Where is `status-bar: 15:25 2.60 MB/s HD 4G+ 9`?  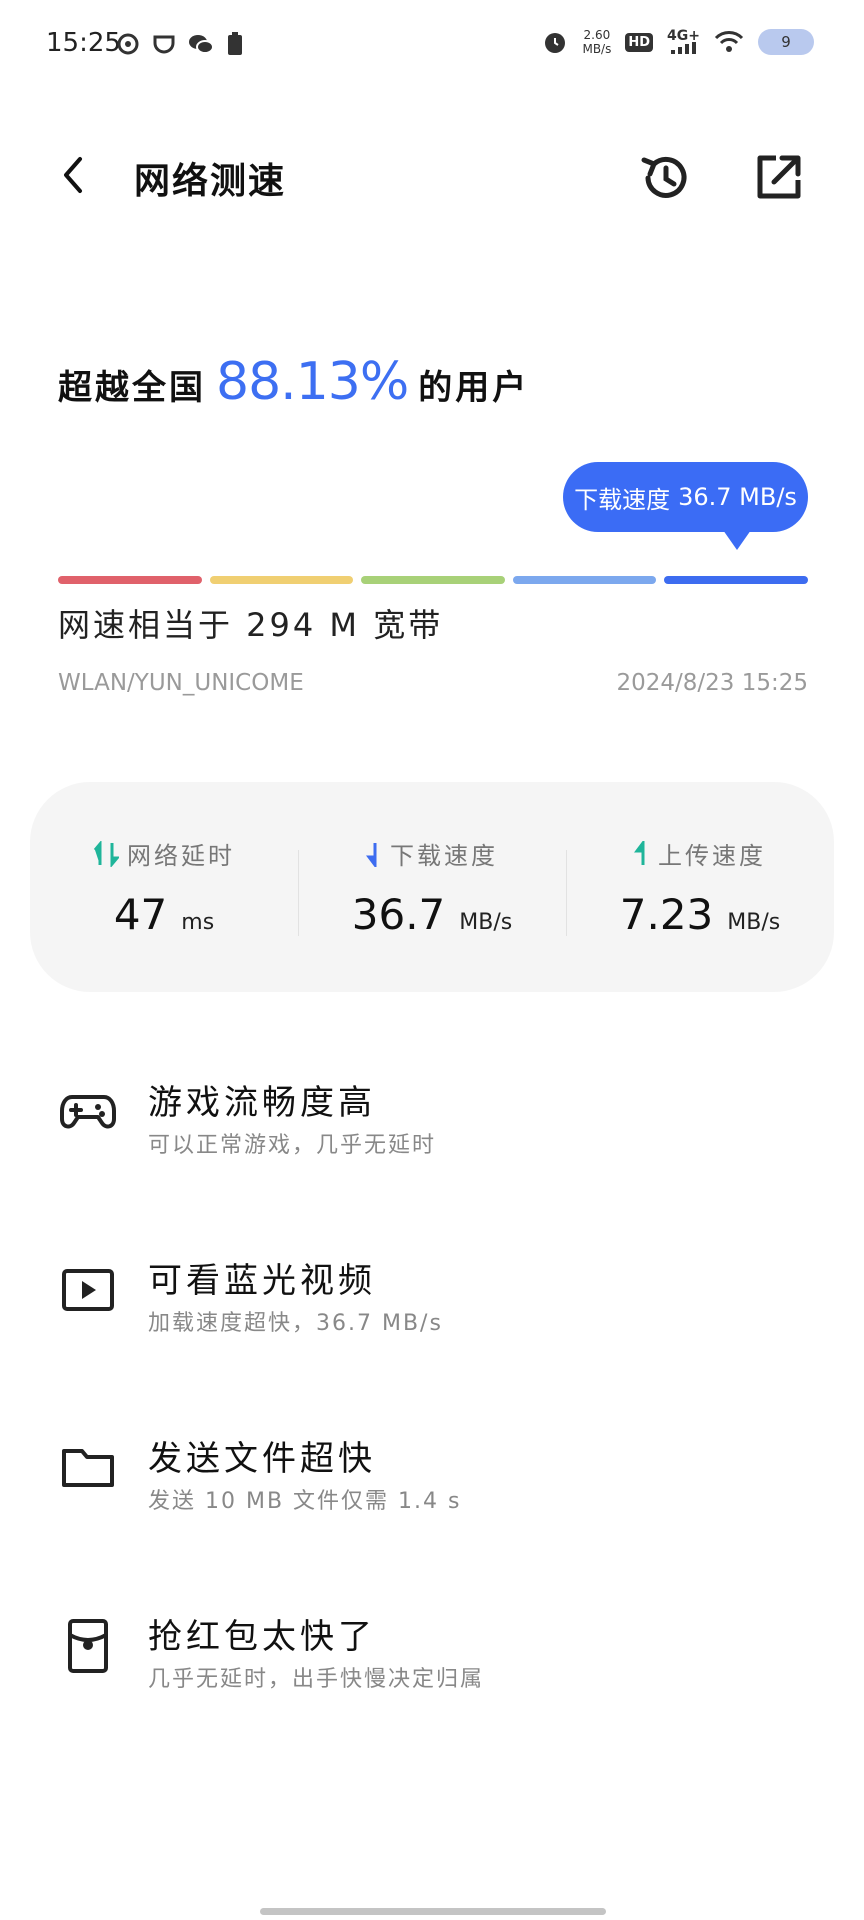
status-bar: 15:25 2.60 MB/s HD 4G+ 9 is located at coordinates (432, 45).